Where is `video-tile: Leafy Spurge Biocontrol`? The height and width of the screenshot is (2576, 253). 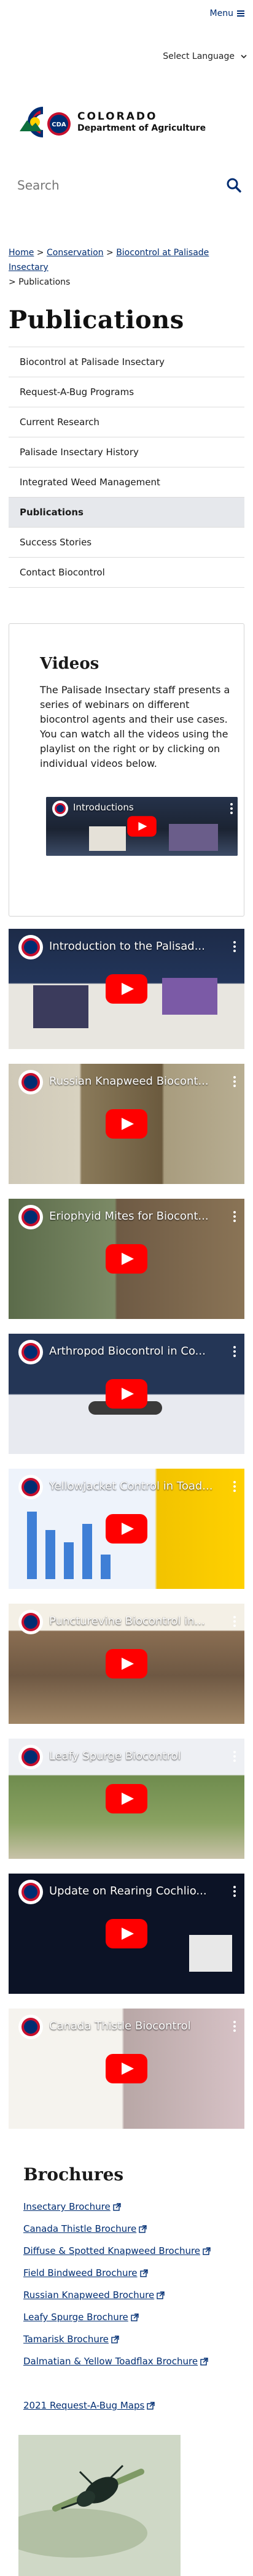 video-tile: Leafy Spurge Biocontrol is located at coordinates (126, 1799).